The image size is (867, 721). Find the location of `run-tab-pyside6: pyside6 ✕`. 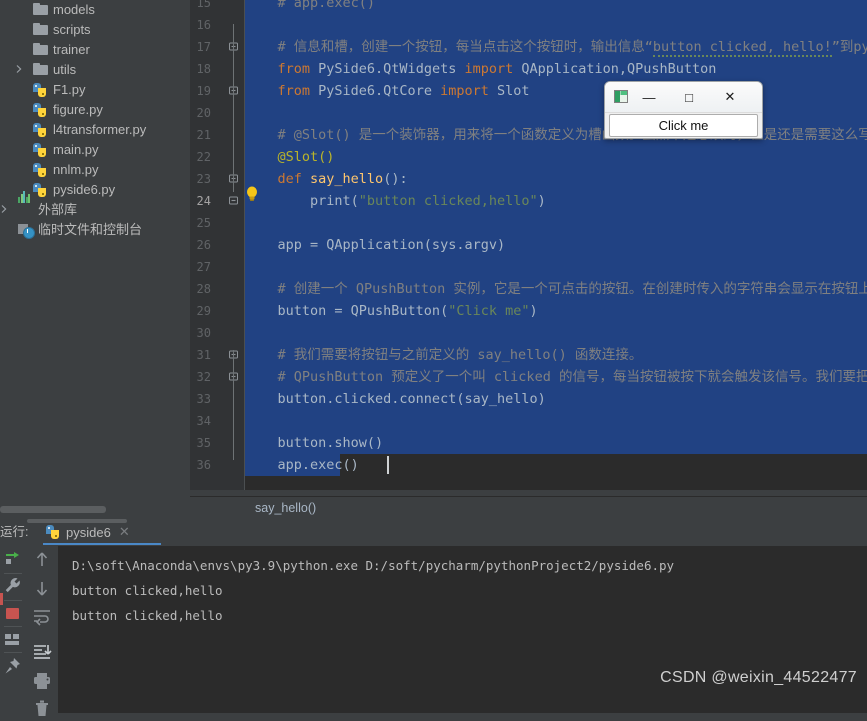

run-tab-pyside6: pyside6 ✕ is located at coordinates (88, 532).